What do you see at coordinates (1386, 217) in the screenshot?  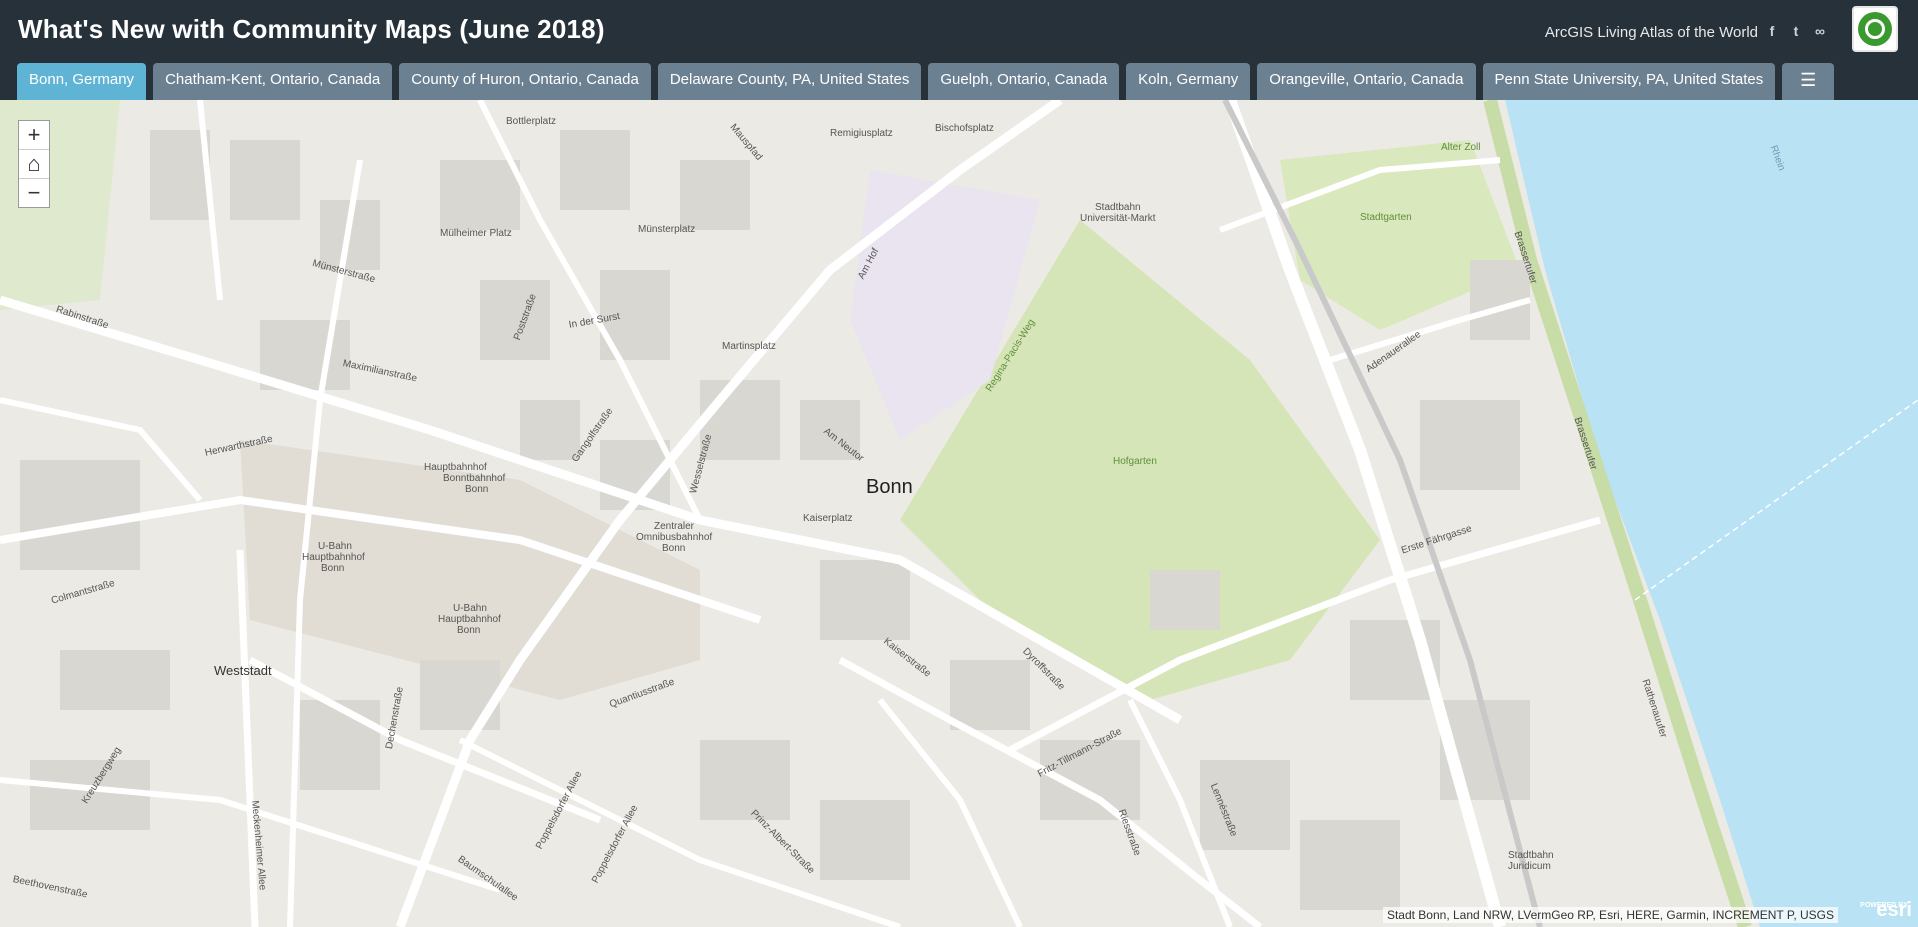 I see `park-label: Stadtgarten` at bounding box center [1386, 217].